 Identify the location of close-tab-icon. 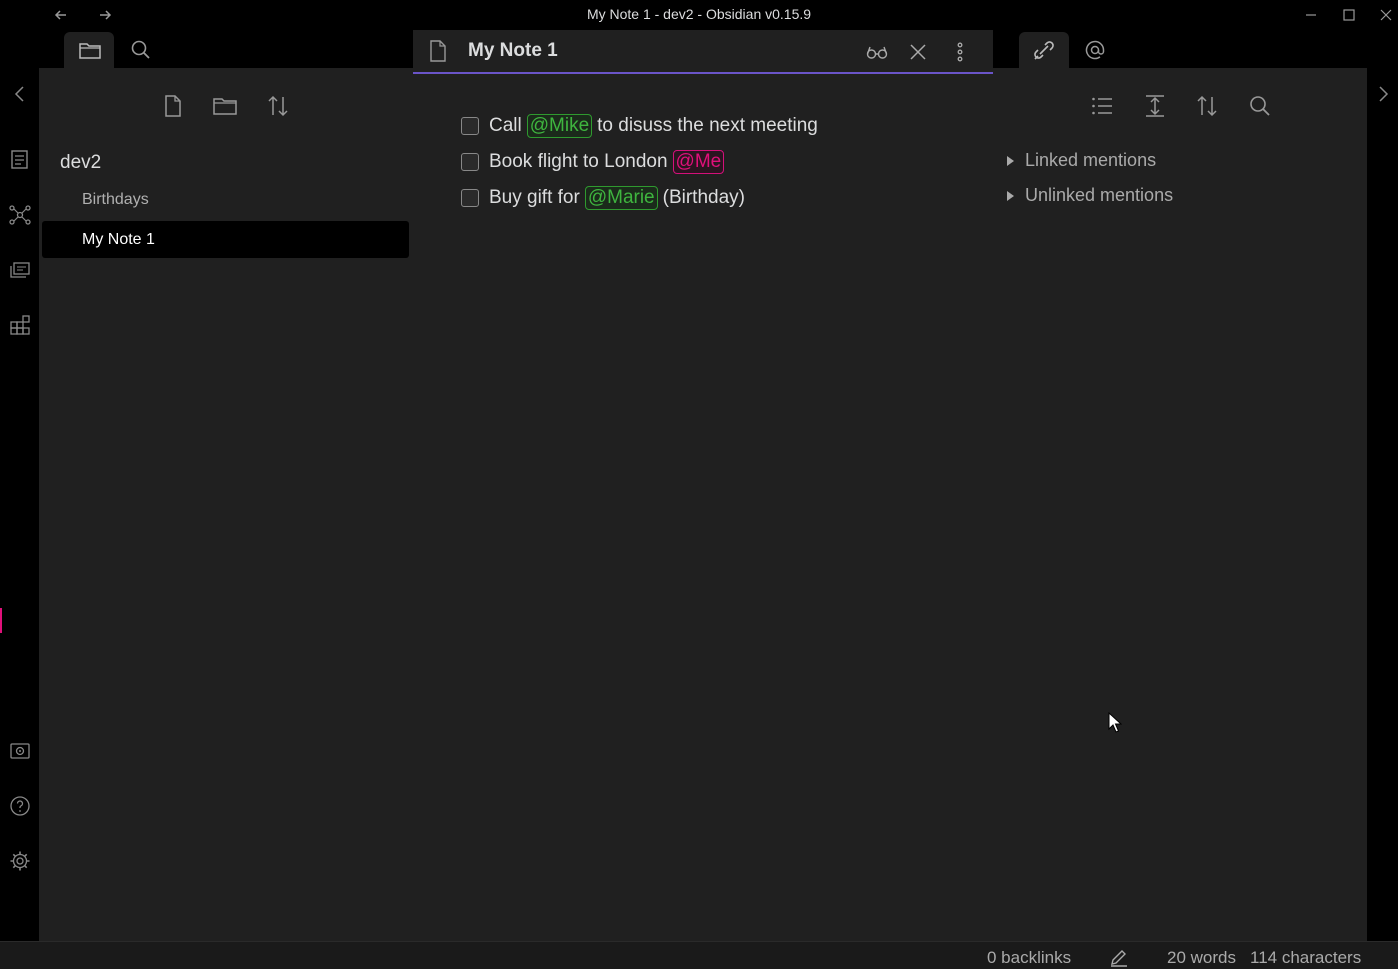
(918, 52).